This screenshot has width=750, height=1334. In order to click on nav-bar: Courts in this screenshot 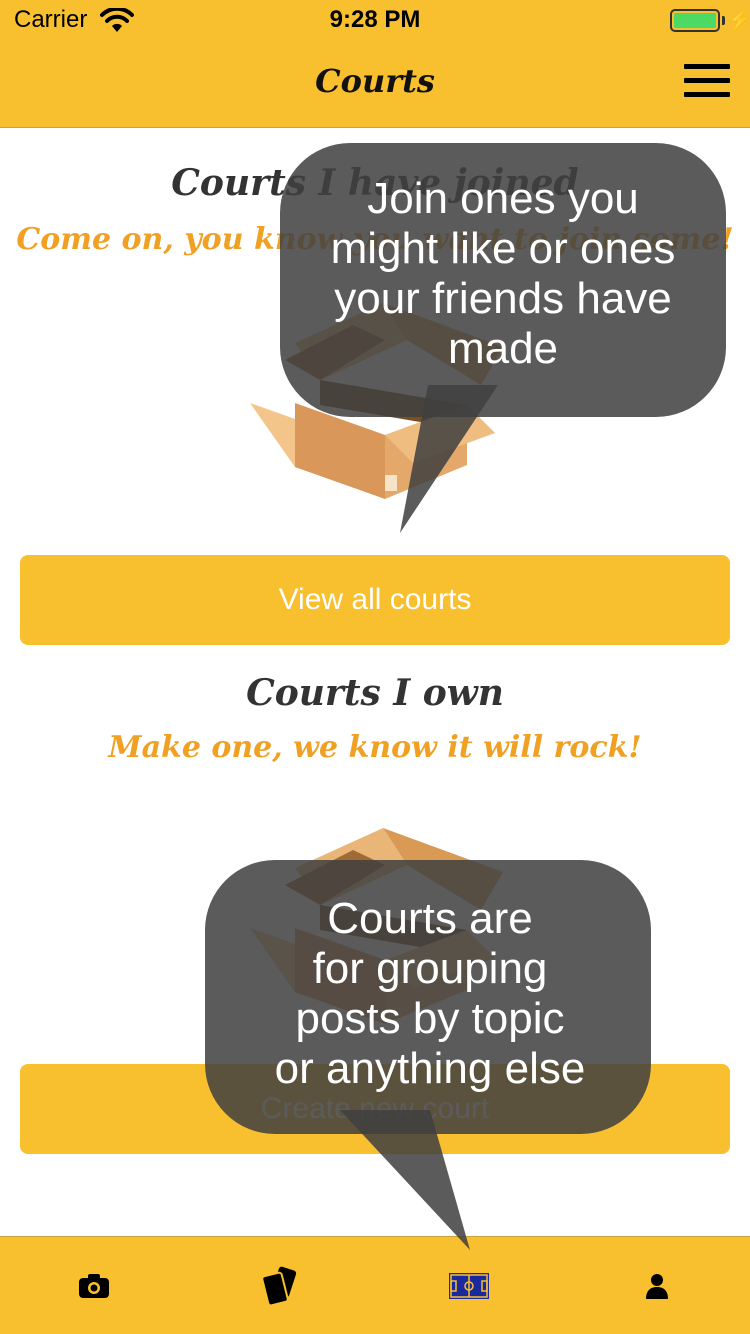, I will do `click(375, 84)`.